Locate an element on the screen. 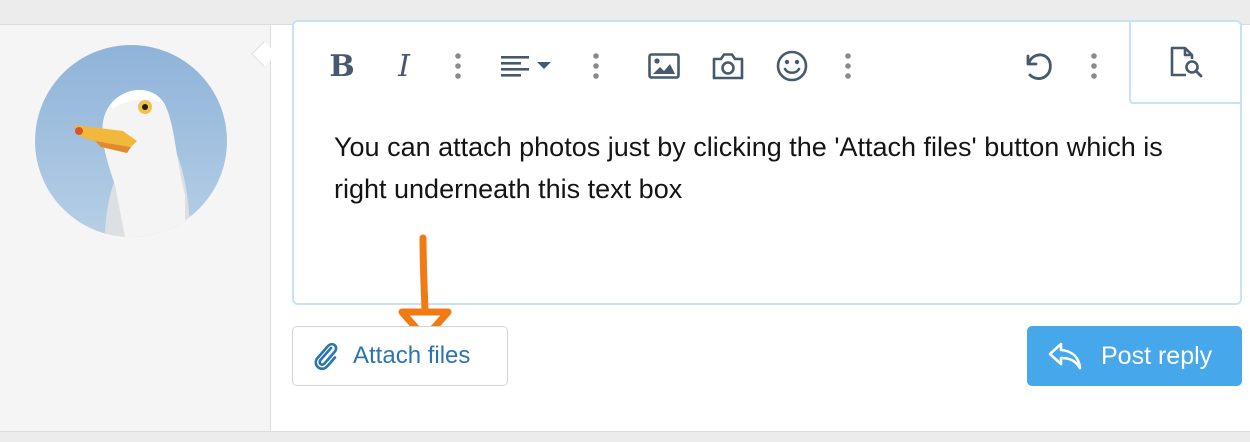 The height and width of the screenshot is (442, 1250). attach-files-button: Attach files is located at coordinates (400, 356).